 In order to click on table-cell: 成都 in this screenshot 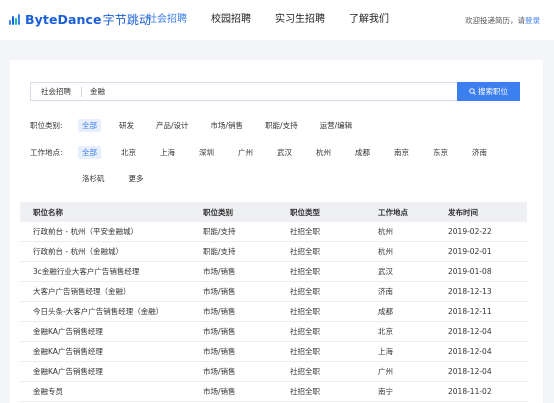, I will do `click(385, 311)`.